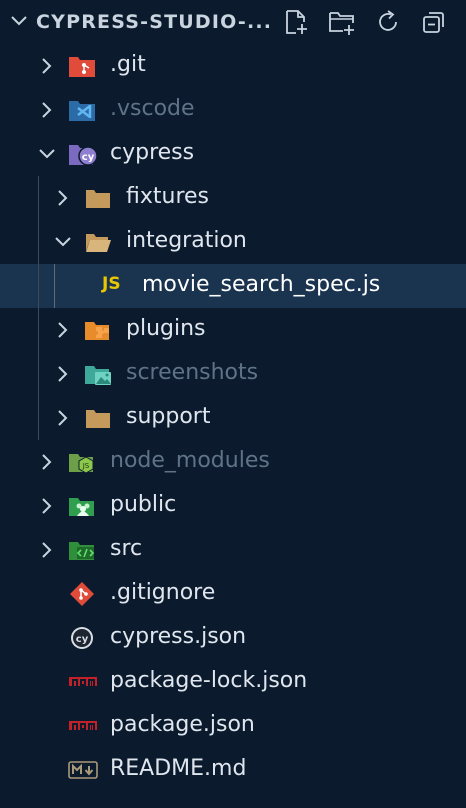 This screenshot has width=466, height=808. Describe the element at coordinates (168, 416) in the screenshot. I see `tree-item-label: support` at that location.